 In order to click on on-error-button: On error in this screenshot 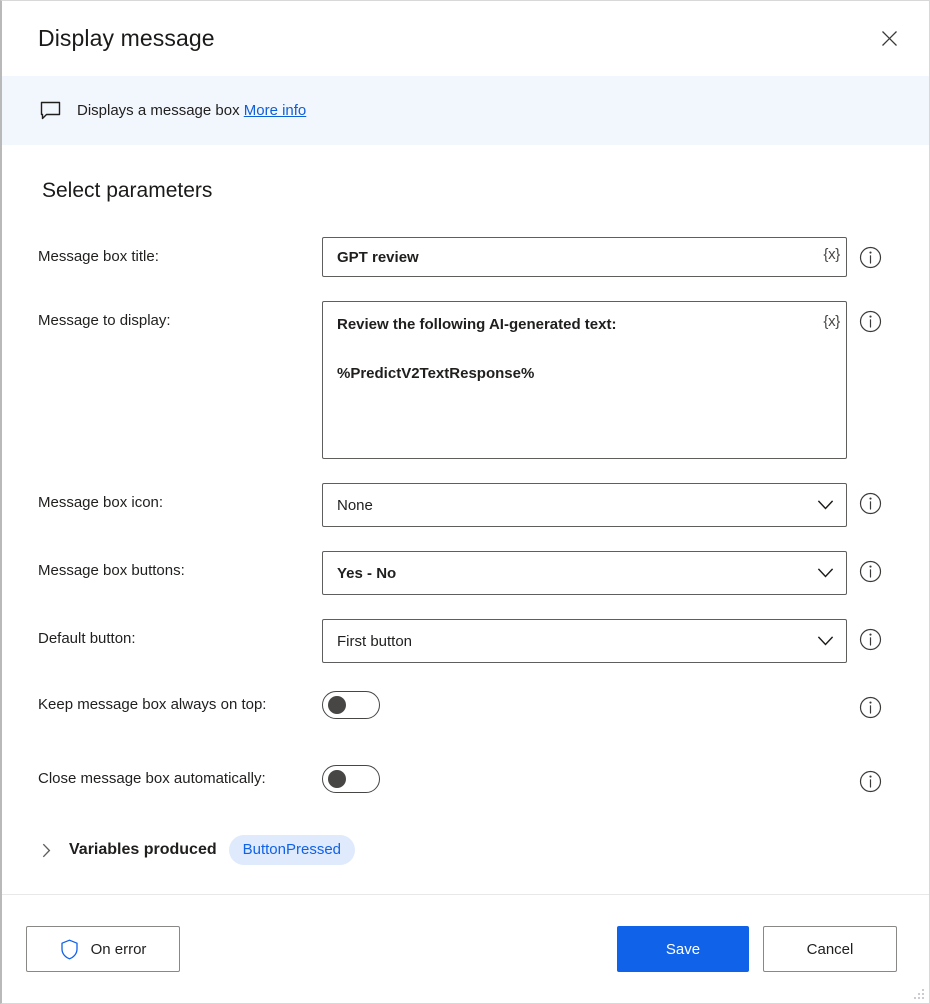, I will do `click(103, 949)`.